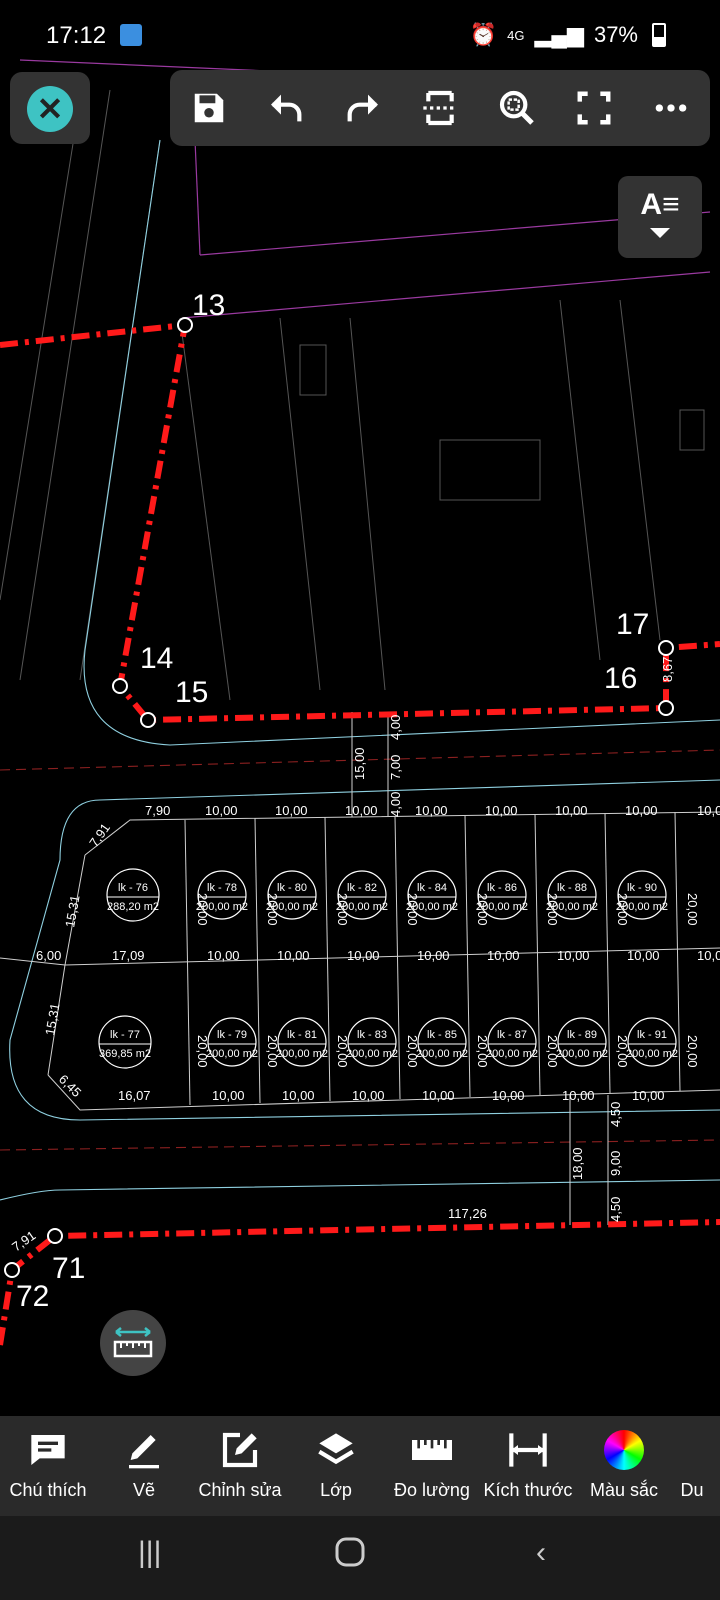 This screenshot has width=720, height=1600. Describe the element at coordinates (144, 1450) in the screenshot. I see `pencil-icon` at that location.